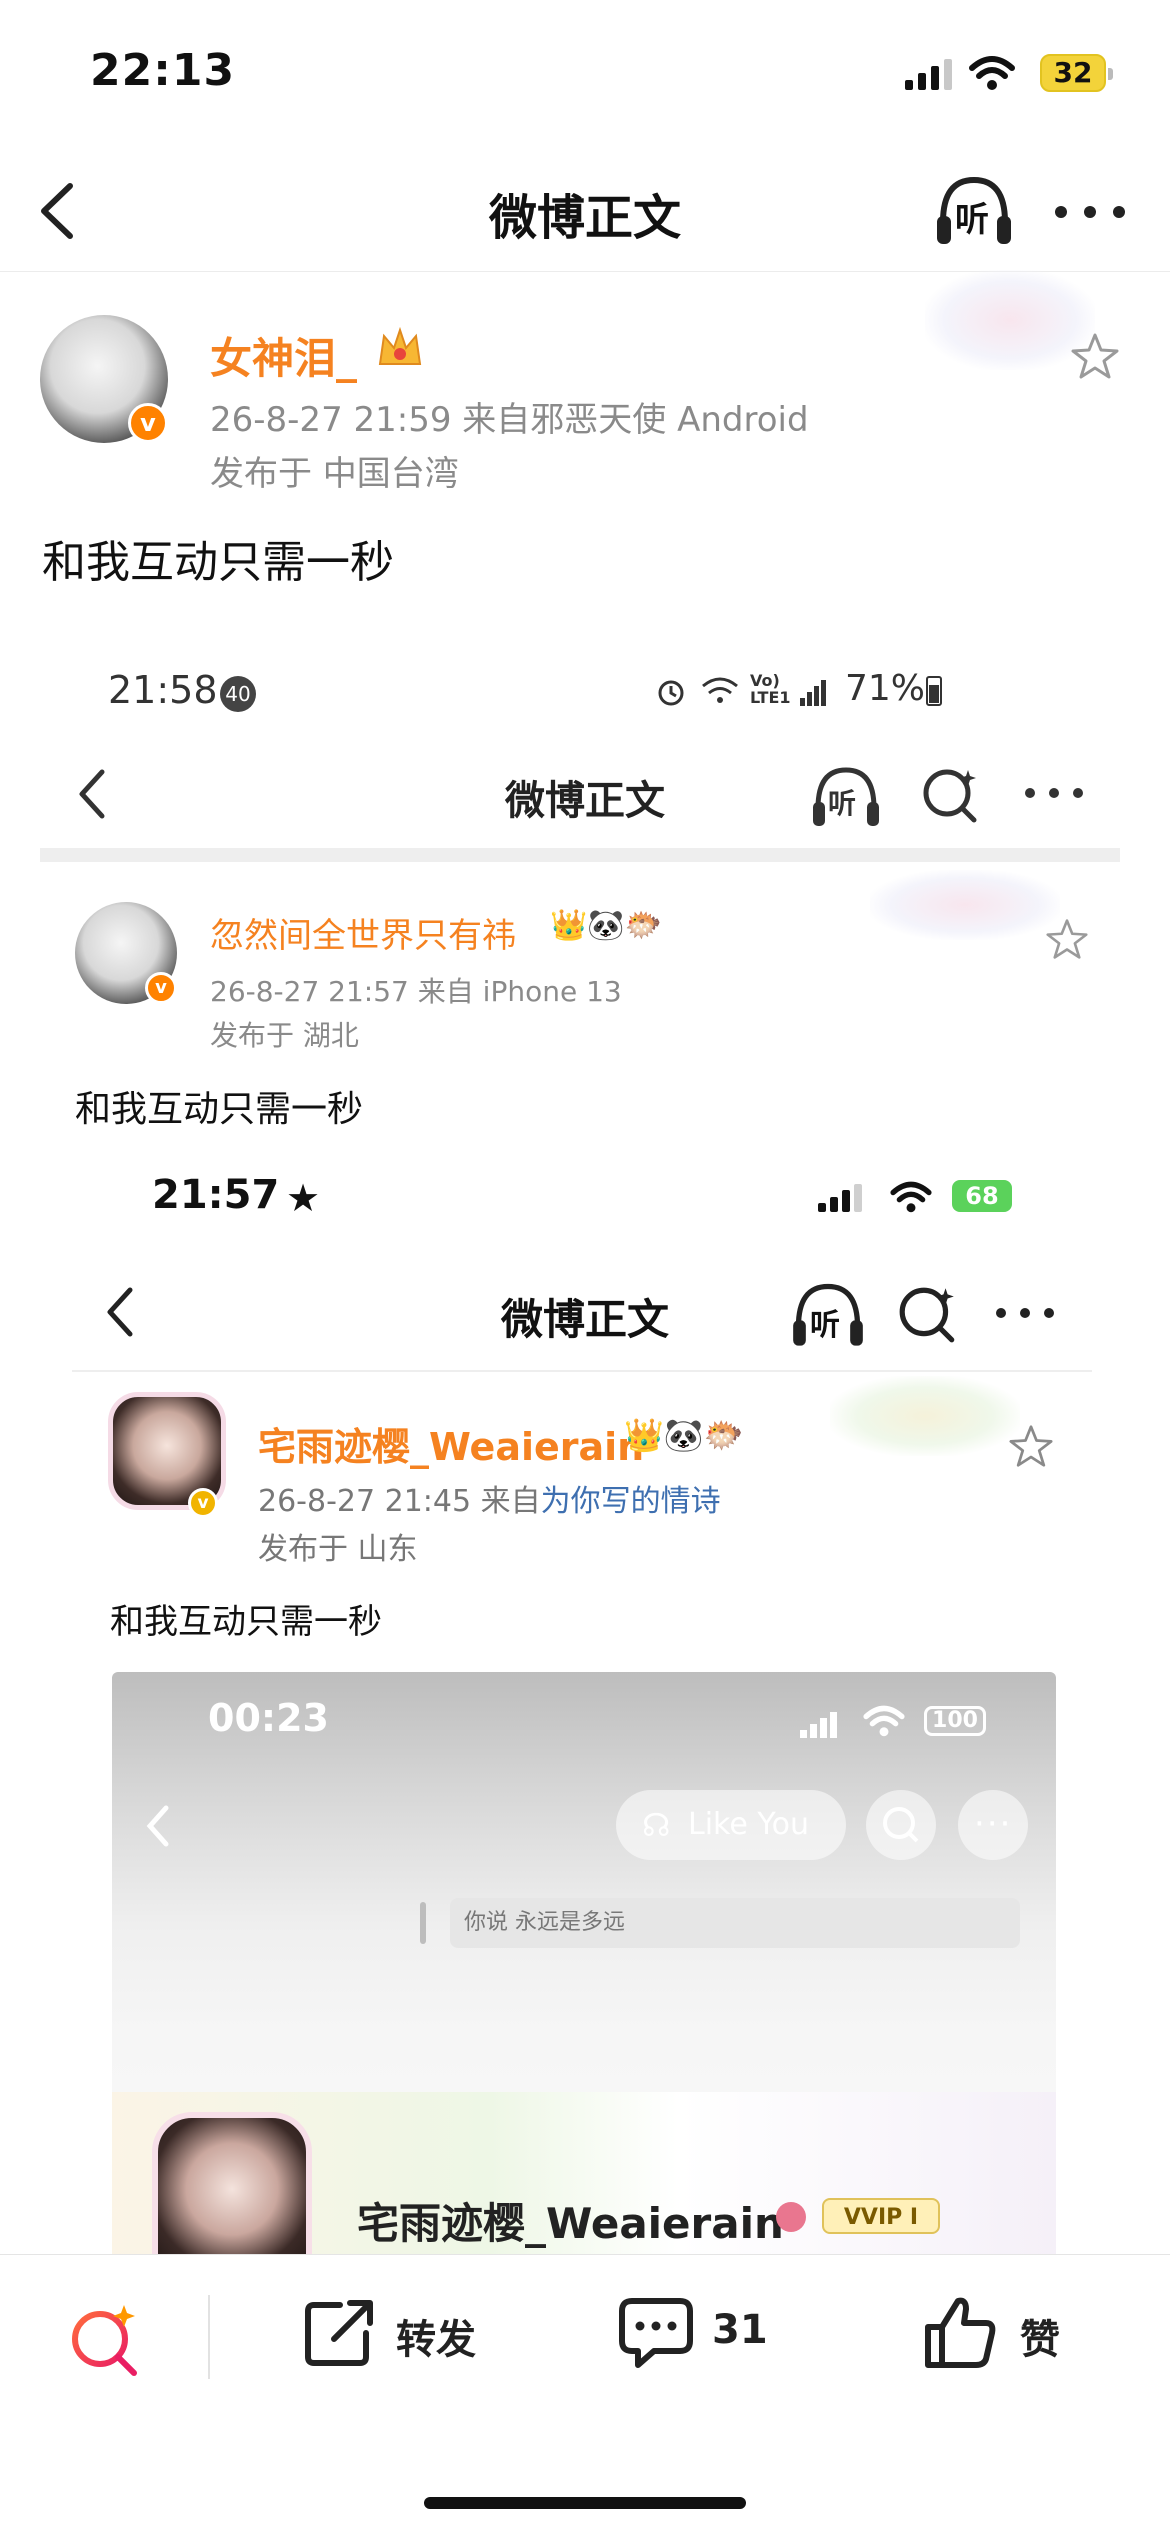 The width and height of the screenshot is (1170, 2532). I want to click on nested2-meta-source: 为你写的情诗, so click(630, 1501).